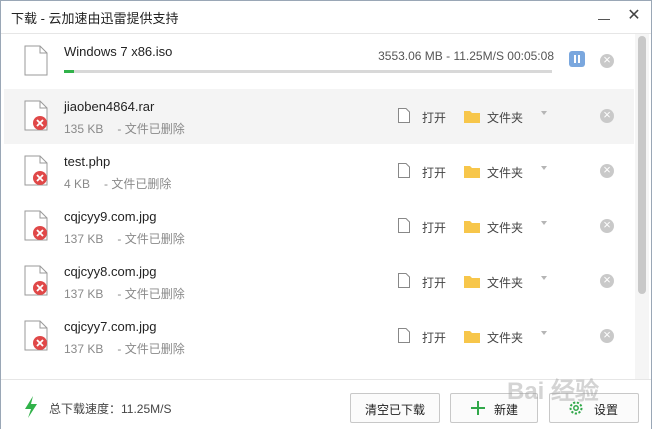 The height and width of the screenshot is (429, 652). I want to click on pause-icon, so click(577, 59).